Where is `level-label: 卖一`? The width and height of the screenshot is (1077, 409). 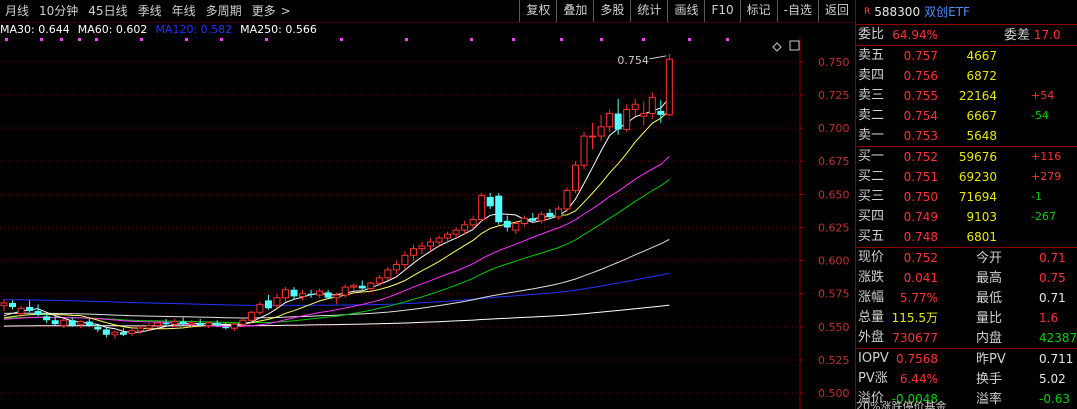 level-label: 卖一 is located at coordinates (871, 135).